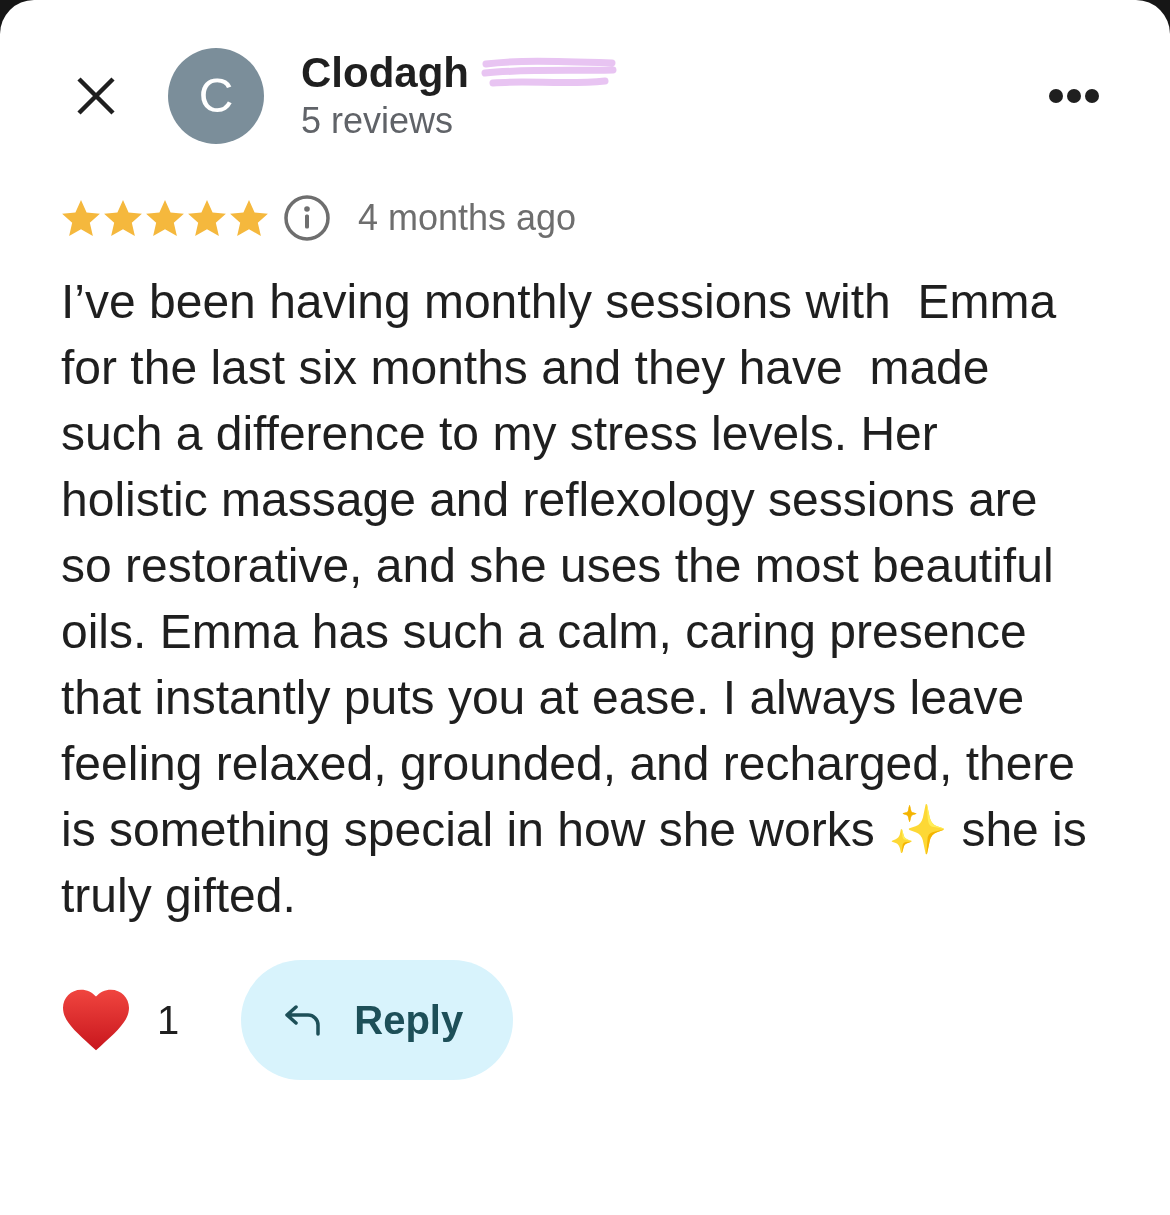 This screenshot has width=1170, height=1215. What do you see at coordinates (96, 1020) in the screenshot?
I see `heart-icon` at bounding box center [96, 1020].